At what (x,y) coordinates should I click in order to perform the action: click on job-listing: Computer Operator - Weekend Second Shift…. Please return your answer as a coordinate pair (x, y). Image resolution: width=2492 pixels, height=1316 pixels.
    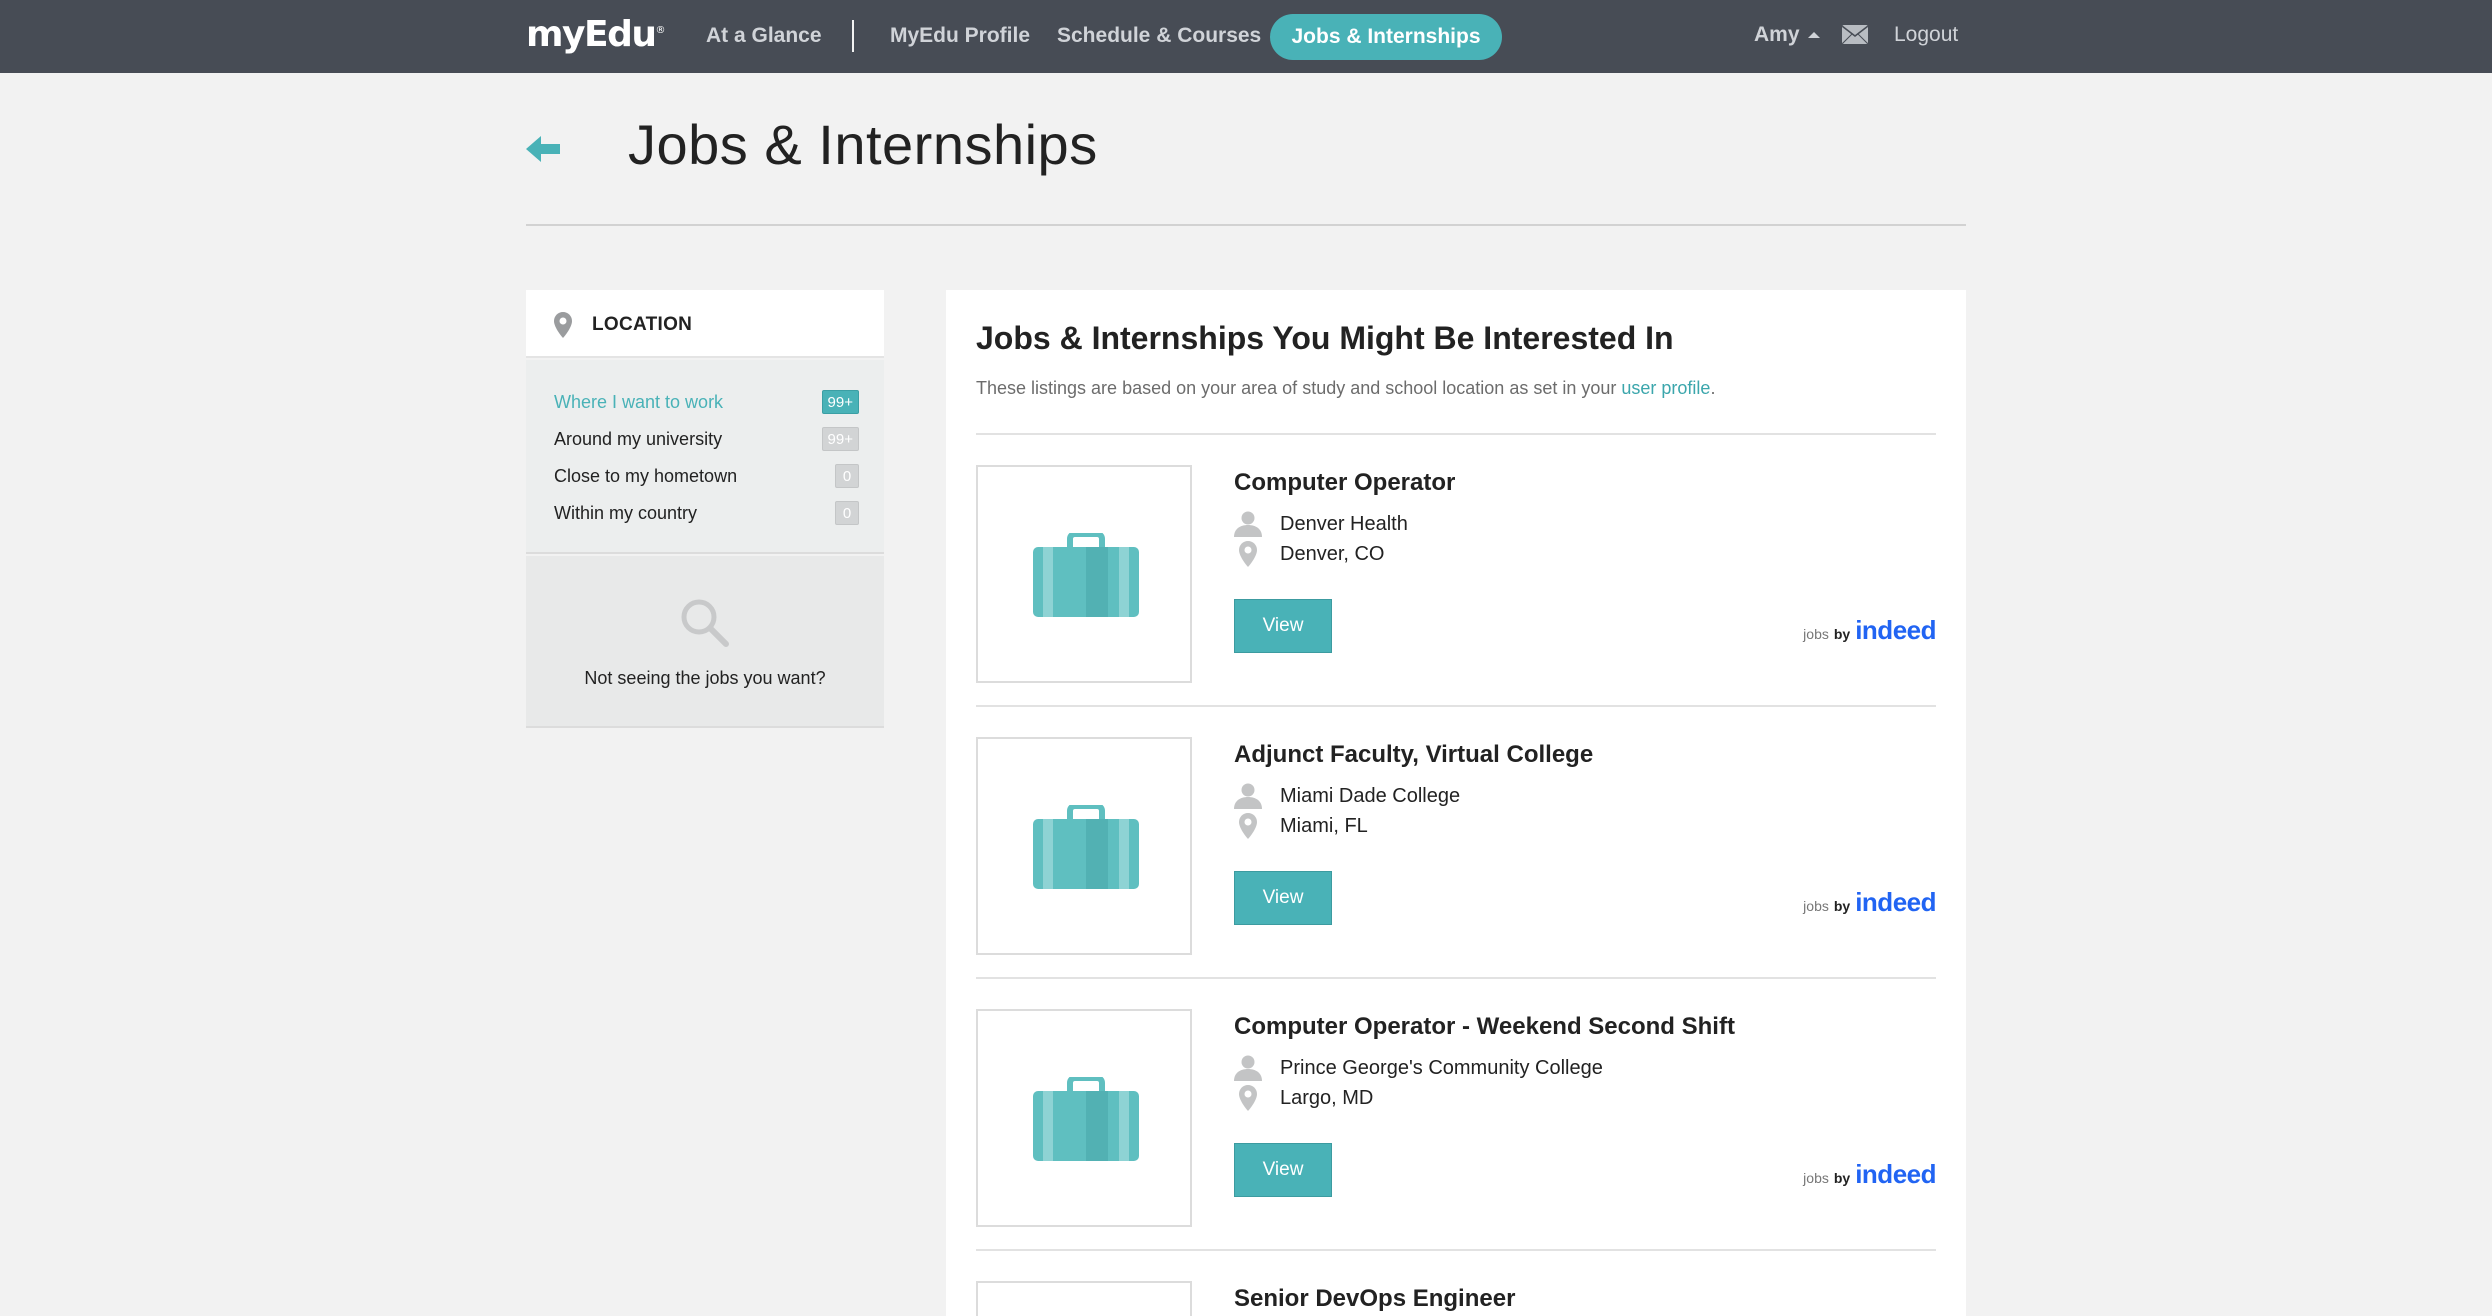
    Looking at the image, I should click on (1456, 1115).